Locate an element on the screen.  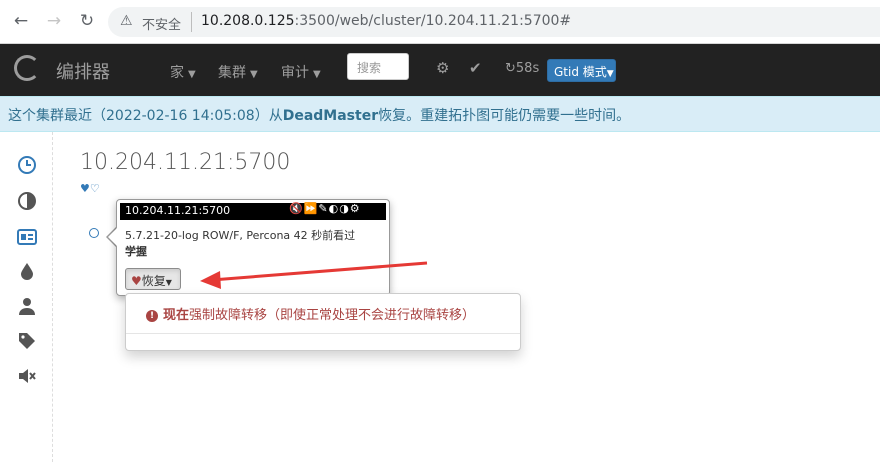
menu-cluster-label: 集群 is located at coordinates (232, 73).